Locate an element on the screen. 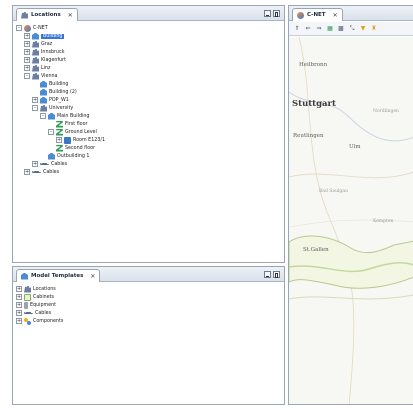 The height and width of the screenshot is (410, 413). tree-node-label: Second floor is located at coordinates (80, 148).